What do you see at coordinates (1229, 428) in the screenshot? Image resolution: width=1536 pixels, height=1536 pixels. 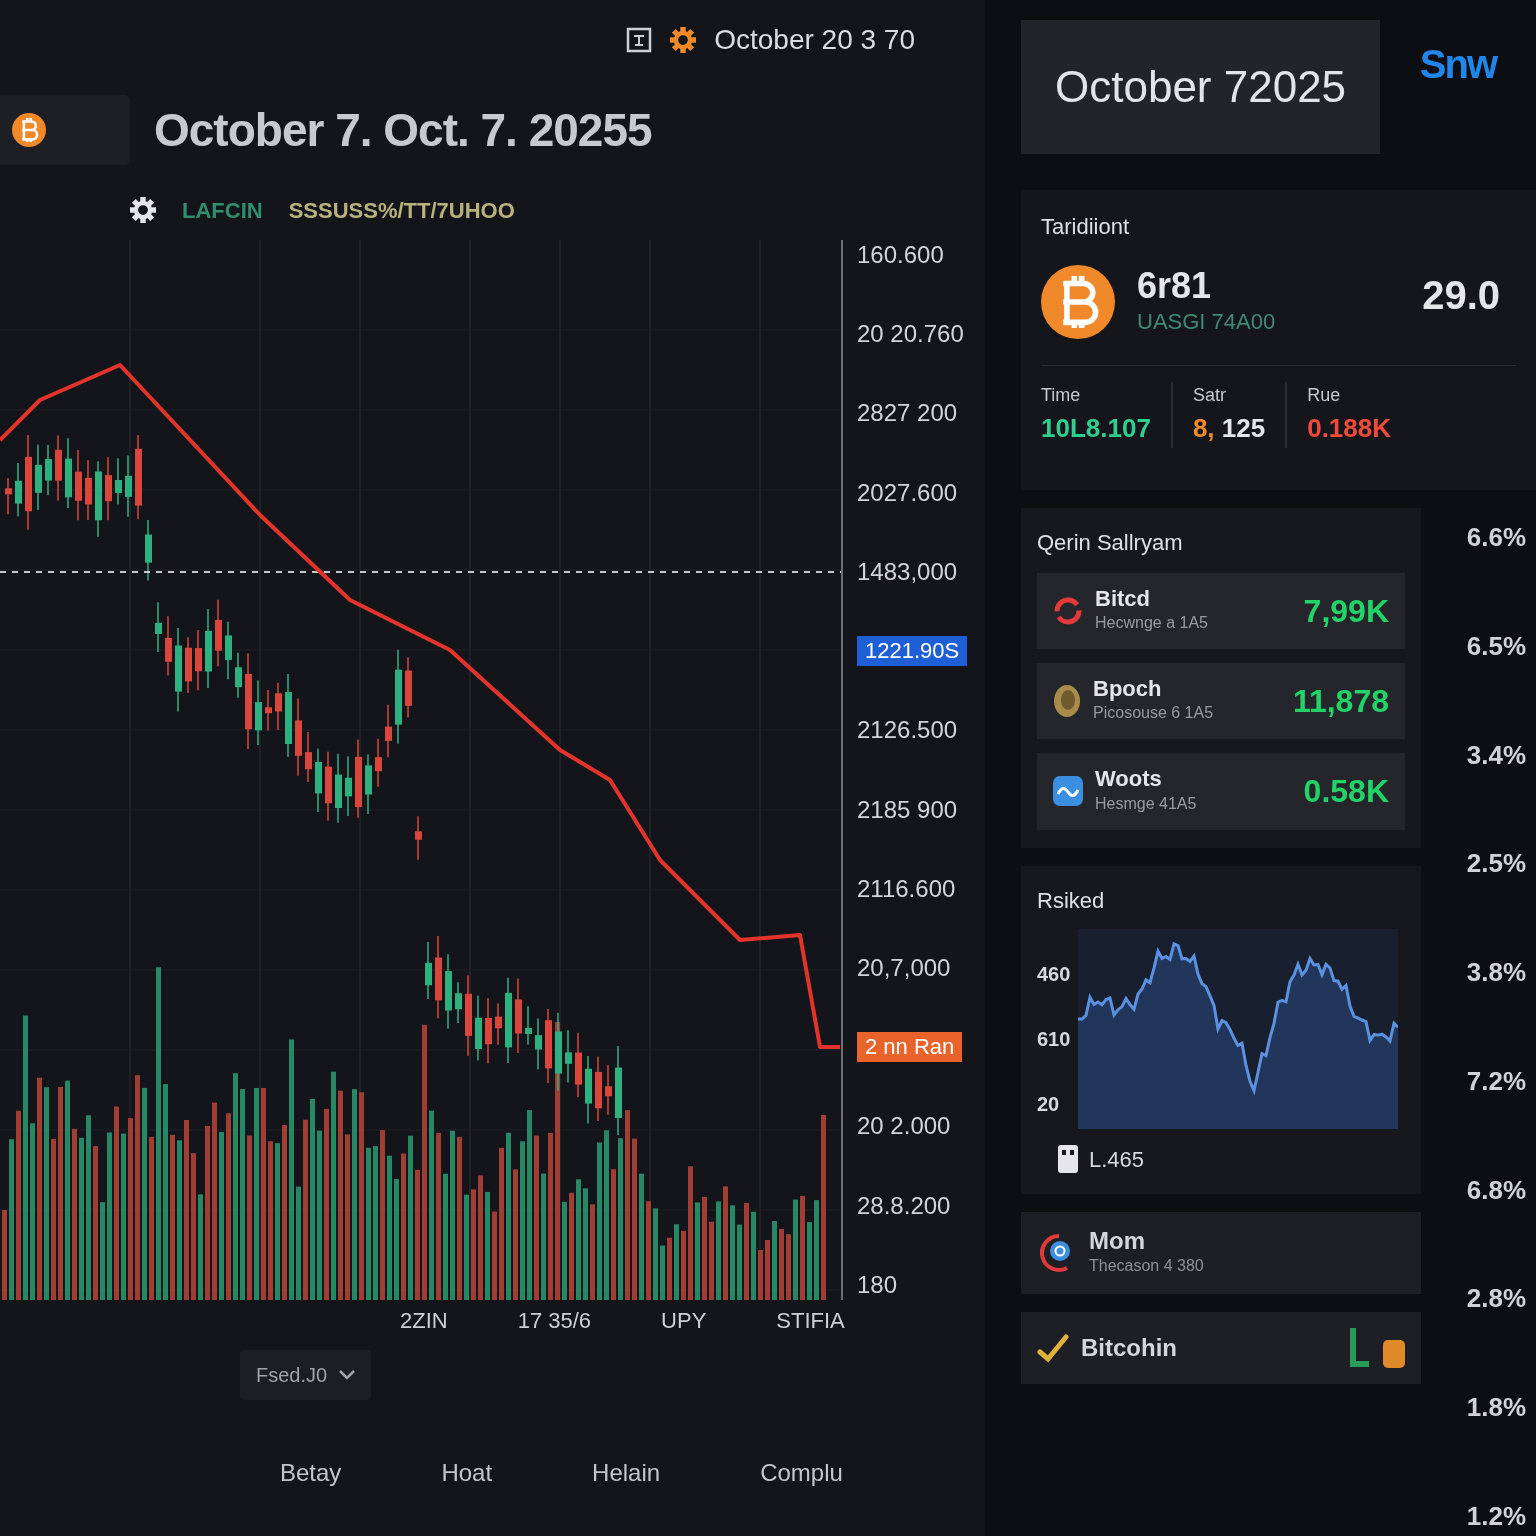 I see `stat-value: 8, 125` at bounding box center [1229, 428].